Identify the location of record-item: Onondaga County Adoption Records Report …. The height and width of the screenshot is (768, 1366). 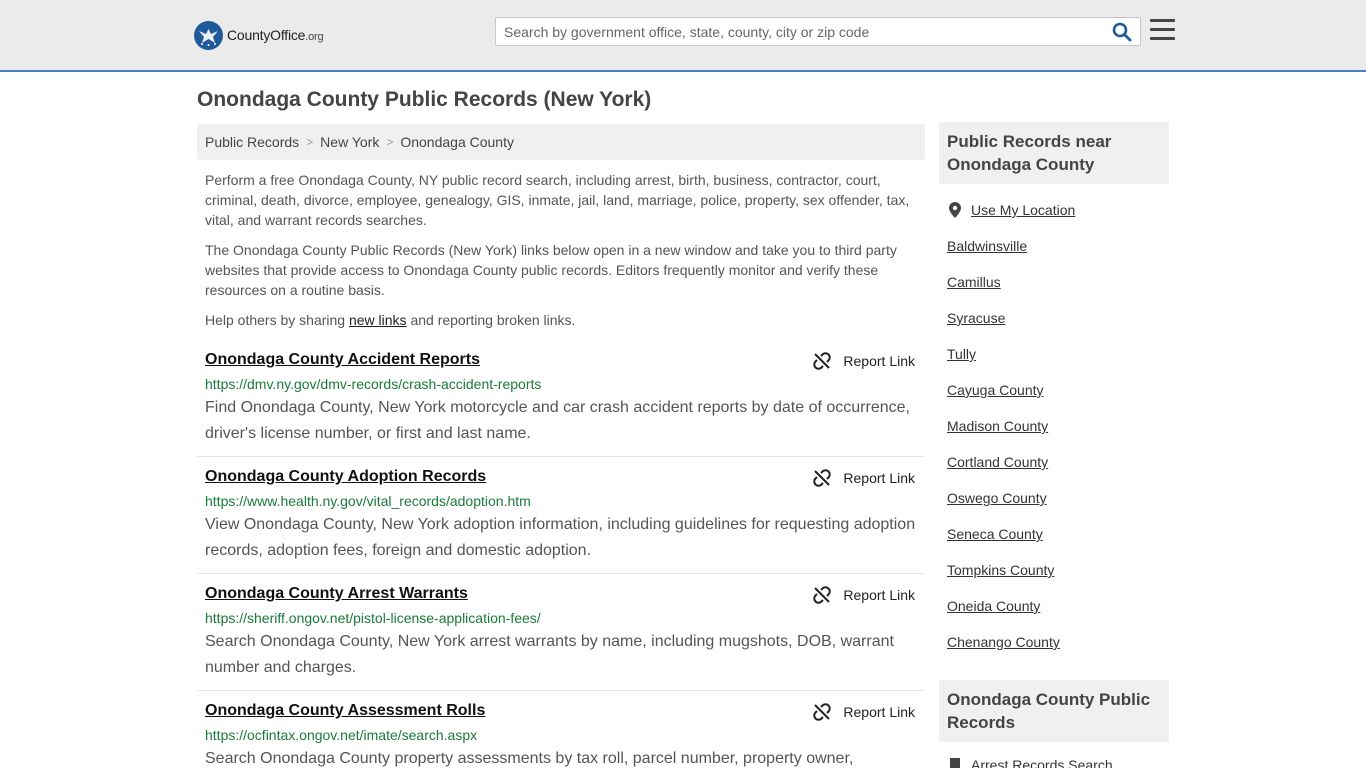
(561, 521).